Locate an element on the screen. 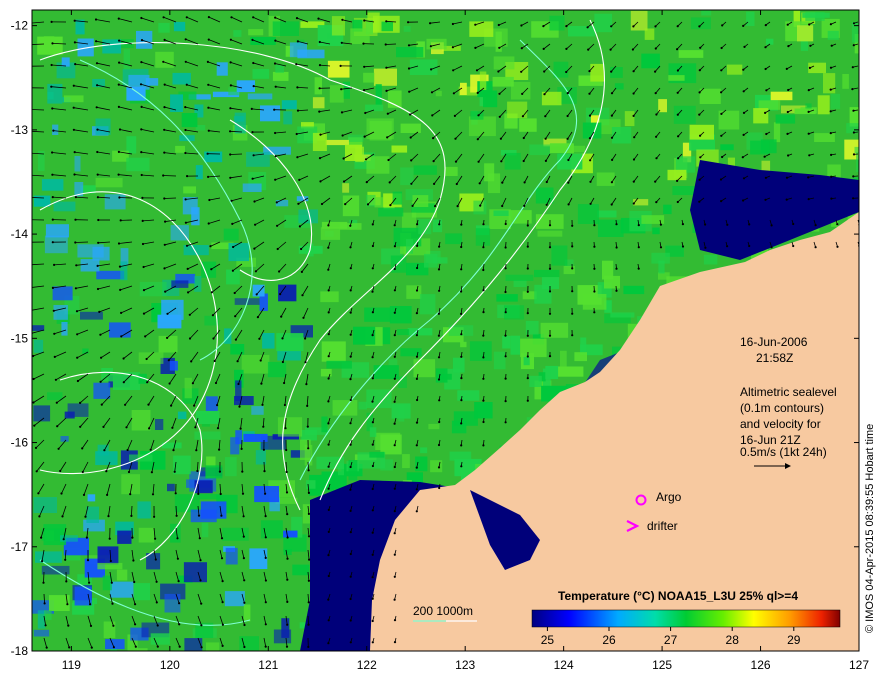 The height and width of the screenshot is (680, 880). colorbar-ramp is located at coordinates (686, 618).